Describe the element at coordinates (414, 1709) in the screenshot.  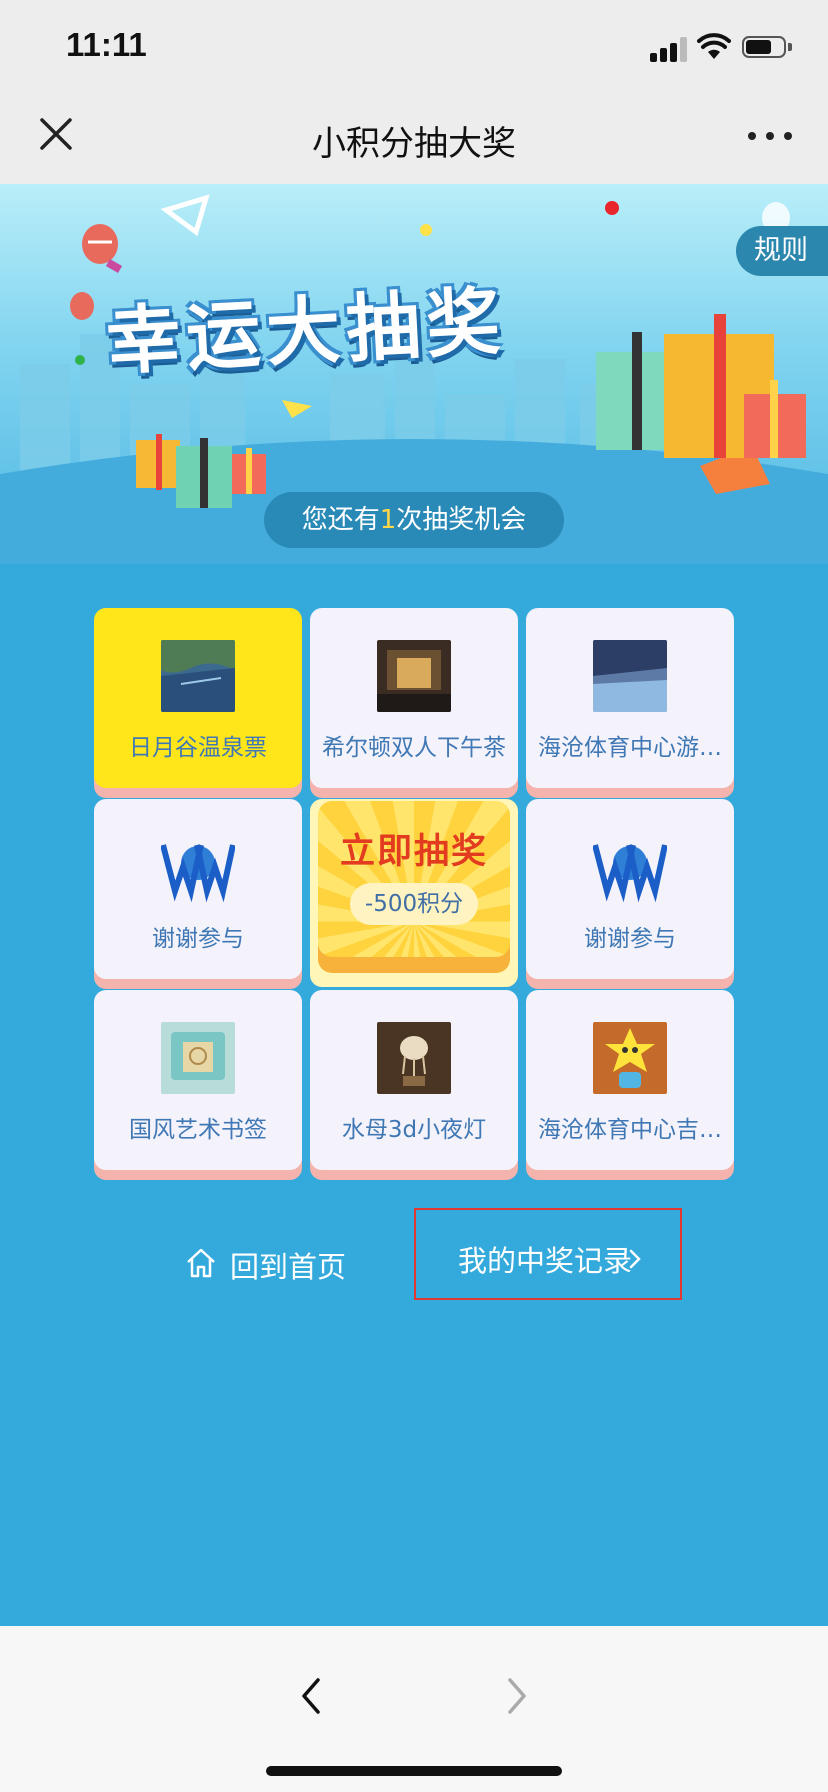
I see `browser-toolbar` at that location.